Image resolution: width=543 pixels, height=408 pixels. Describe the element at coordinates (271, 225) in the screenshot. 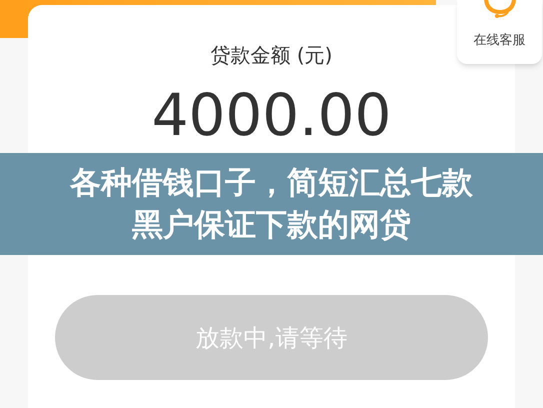

I see `banner-title-line: 黑户保证下款的网贷` at that location.